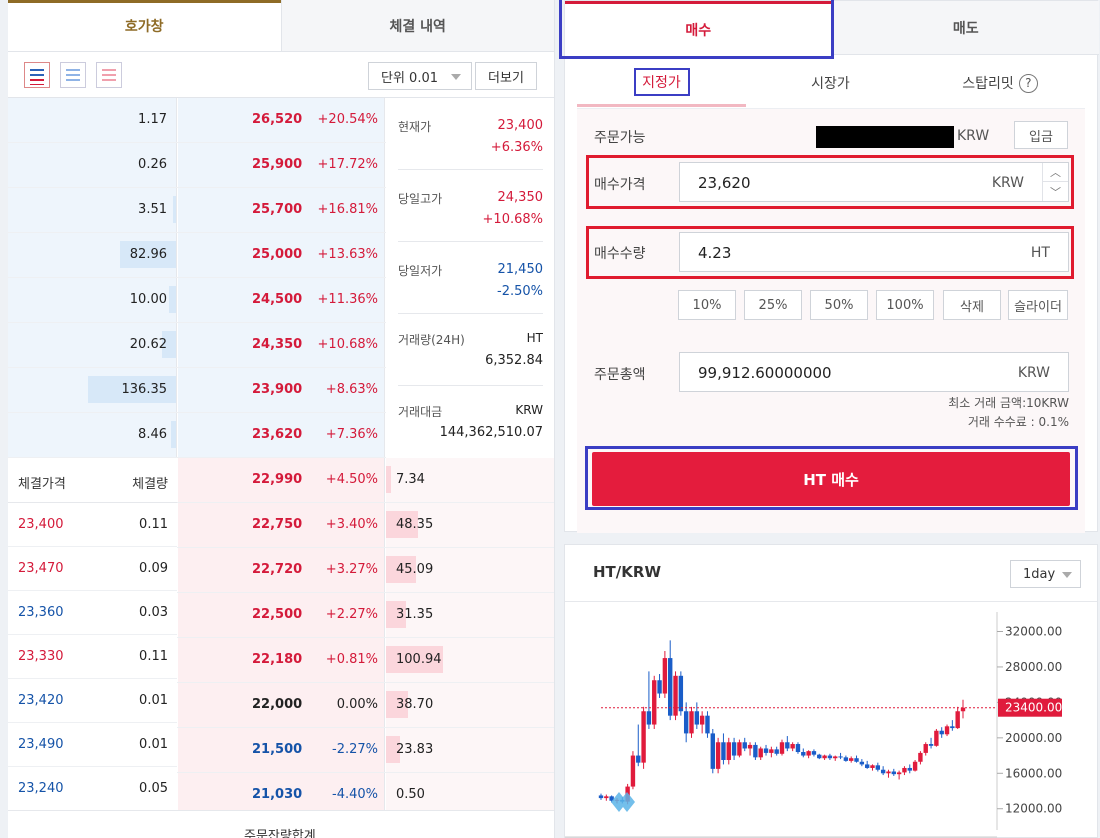  I want to click on ask-price-cell: 26,520 +20.54%, so click(281, 120).